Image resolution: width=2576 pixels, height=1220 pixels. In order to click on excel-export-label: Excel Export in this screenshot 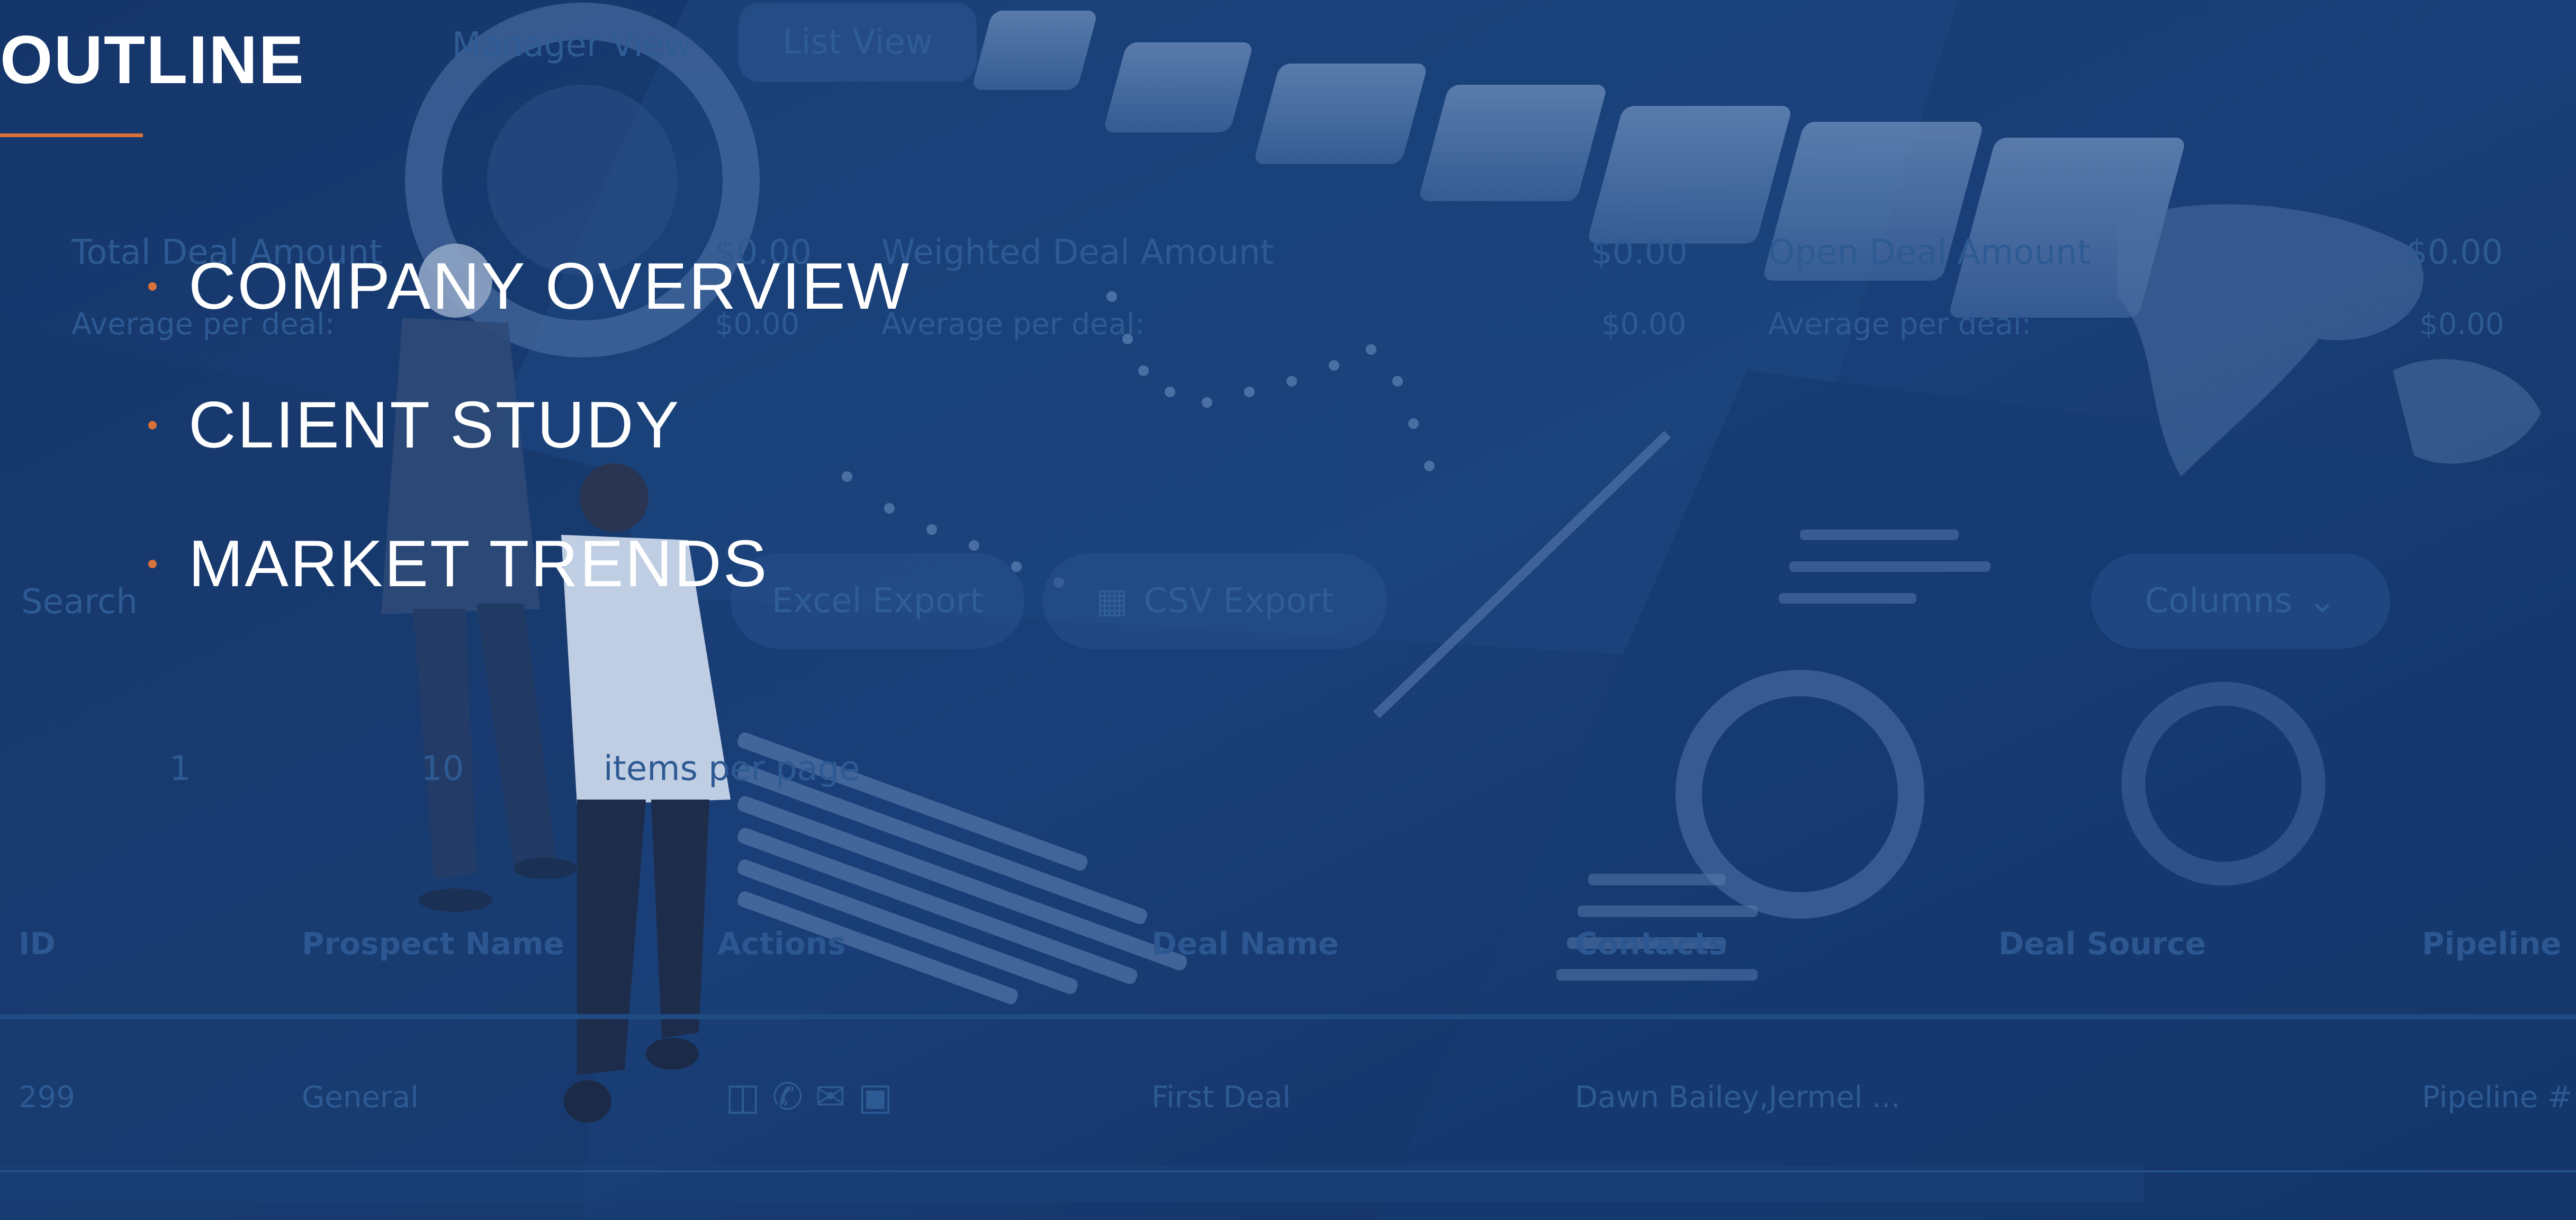, I will do `click(878, 601)`.